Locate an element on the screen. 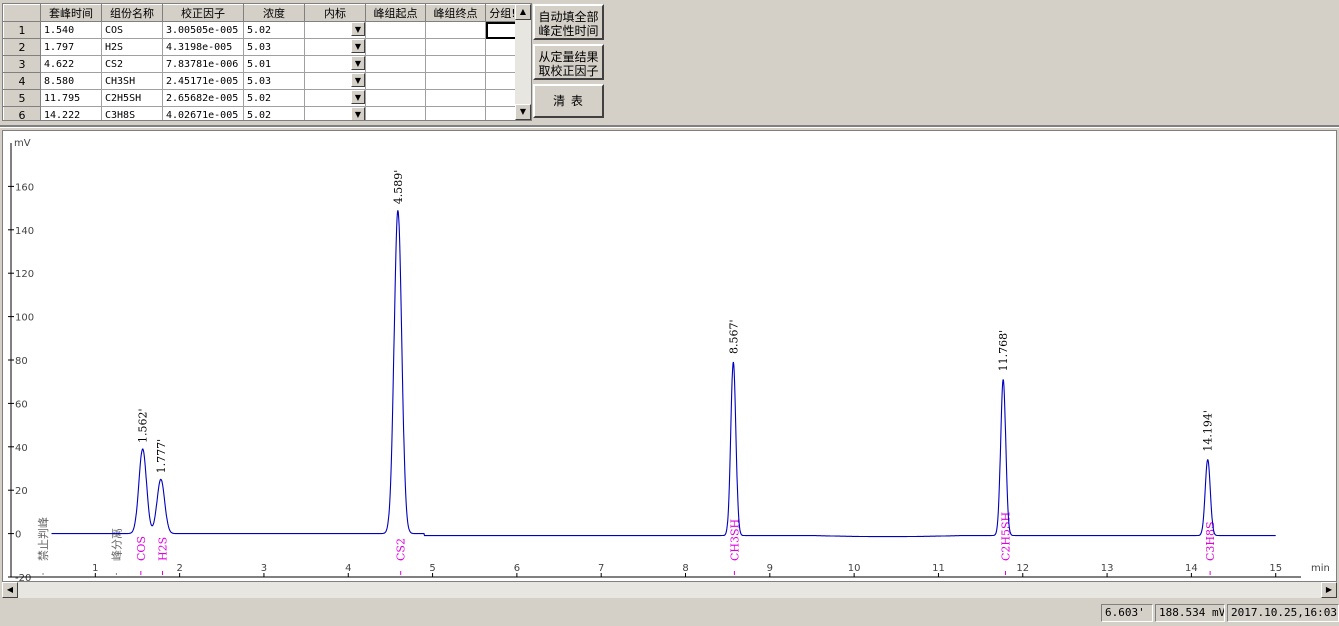 This screenshot has width=1339, height=626. row-number: 4 is located at coordinates (22, 81).